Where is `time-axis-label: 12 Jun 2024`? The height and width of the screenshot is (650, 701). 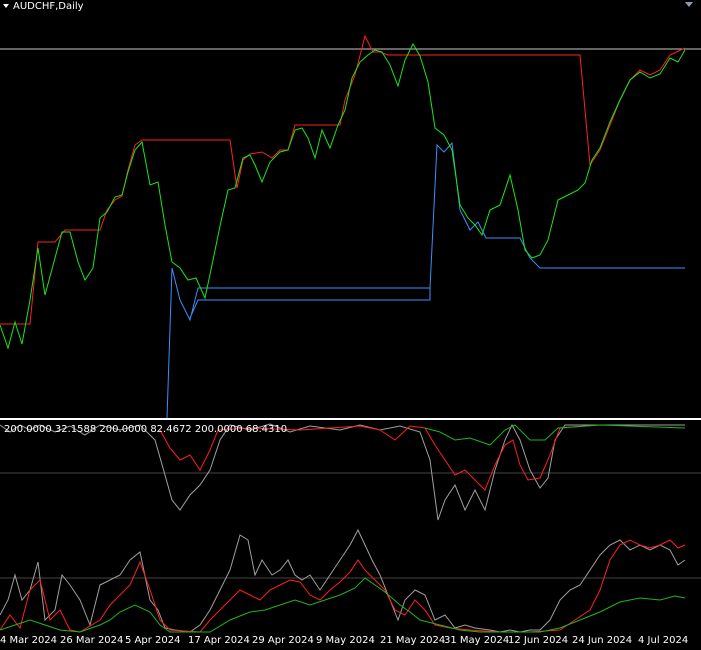
time-axis-label: 12 Jun 2024 is located at coordinates (538, 640).